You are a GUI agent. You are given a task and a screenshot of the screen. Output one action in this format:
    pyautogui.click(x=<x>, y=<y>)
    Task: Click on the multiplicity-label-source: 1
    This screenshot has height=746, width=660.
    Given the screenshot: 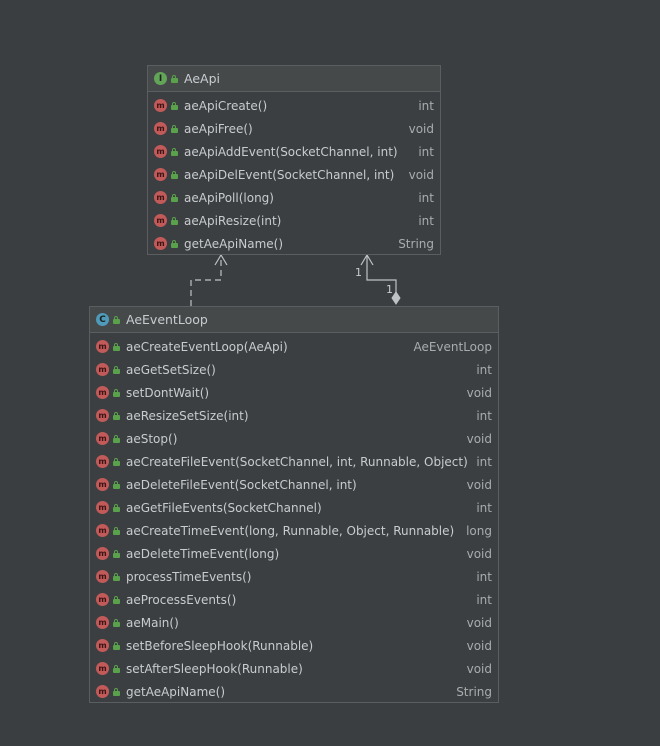 What is the action you would take?
    pyautogui.click(x=389, y=289)
    